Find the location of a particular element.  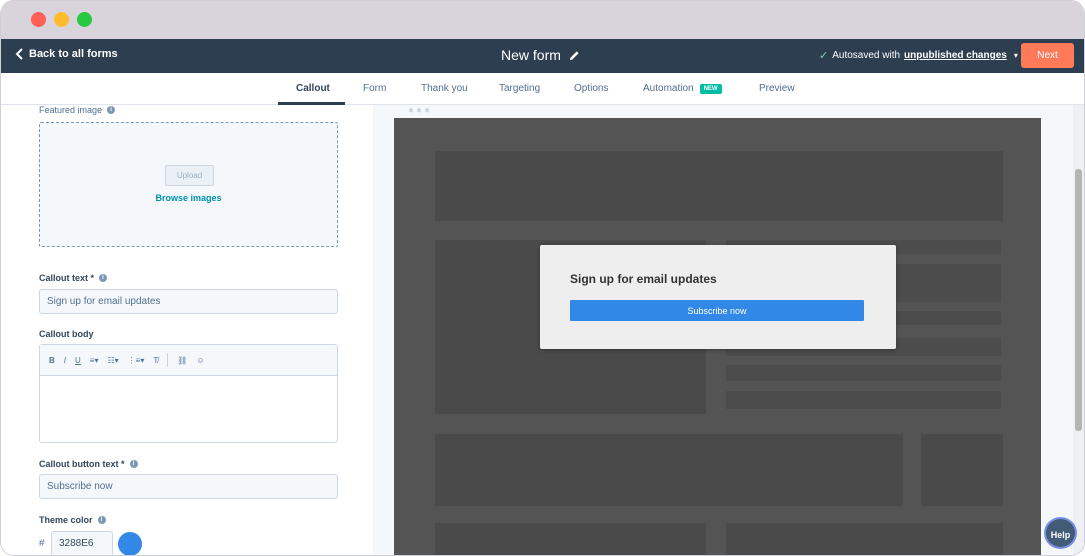

tab-automation: Automation NEW is located at coordinates (682, 88).